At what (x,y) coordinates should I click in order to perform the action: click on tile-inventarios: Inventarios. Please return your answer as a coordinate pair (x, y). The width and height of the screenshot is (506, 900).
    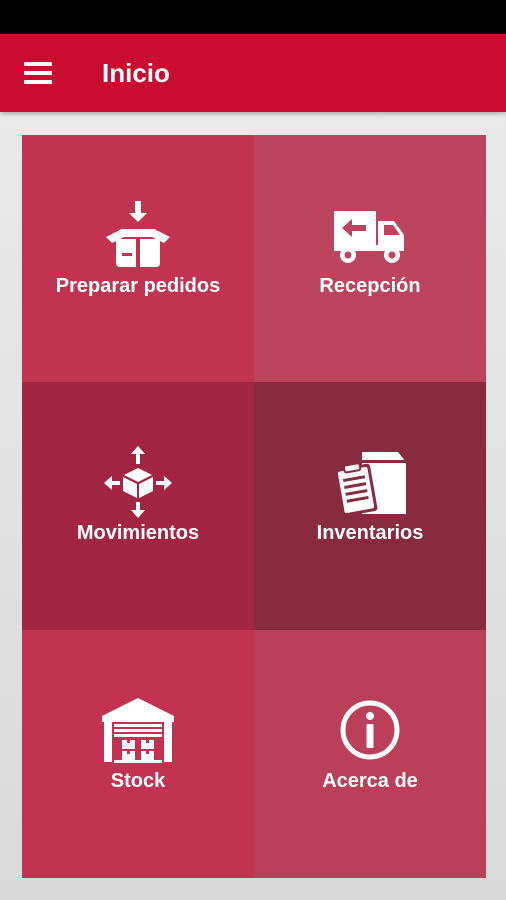
    Looking at the image, I should click on (370, 506).